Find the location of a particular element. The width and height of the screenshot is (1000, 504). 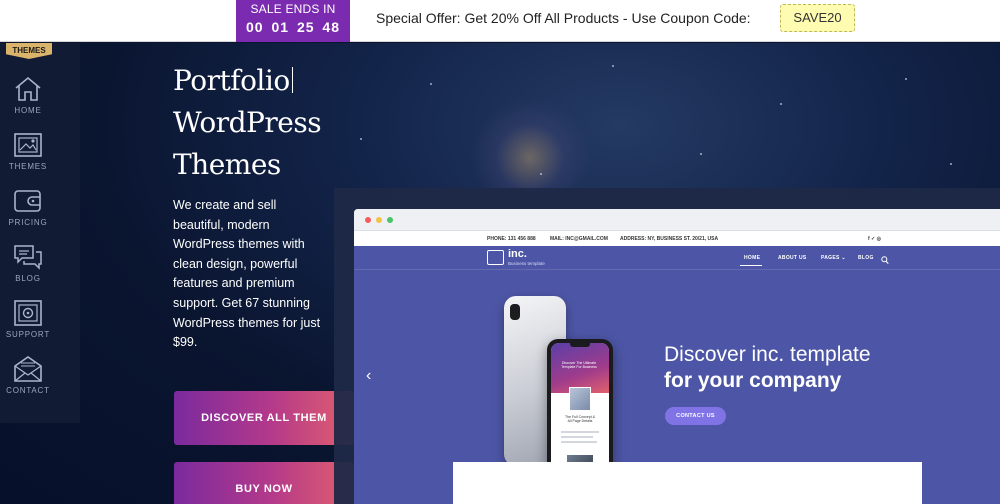

chat-icon is located at coordinates (28, 257).